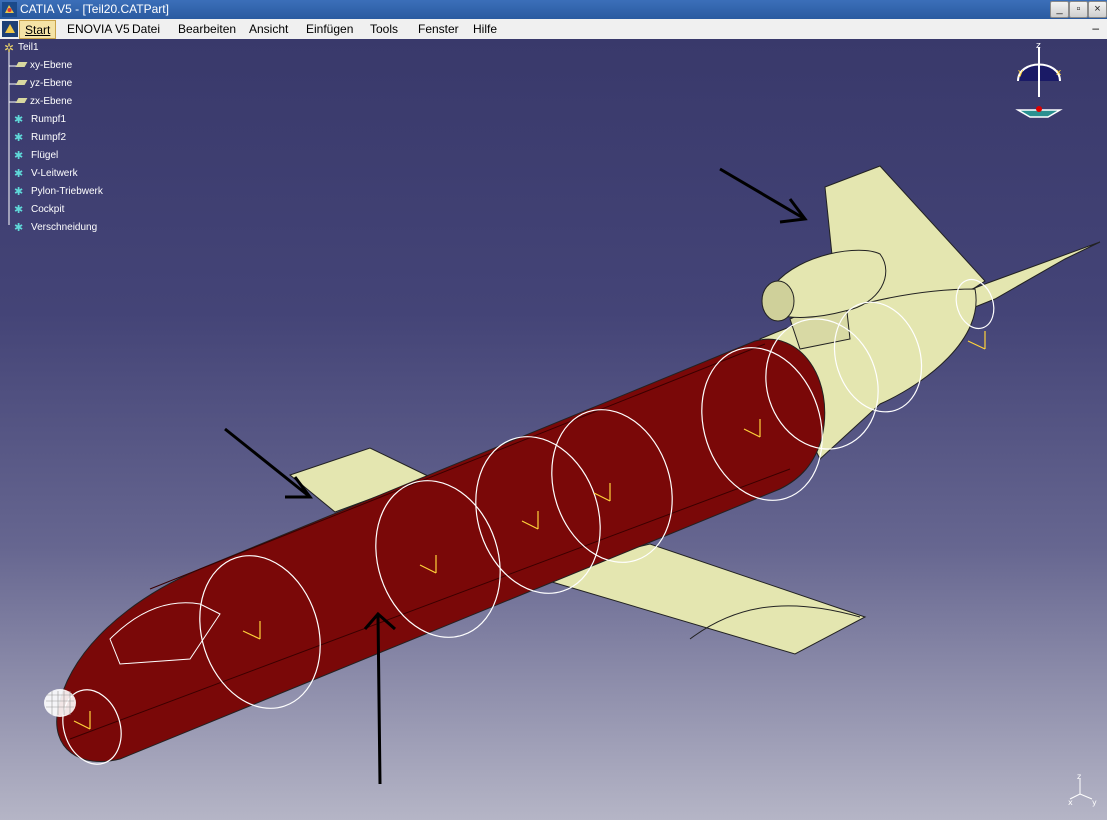 This screenshot has height=820, width=1107. I want to click on minimize-button: _, so click(1059, 9).